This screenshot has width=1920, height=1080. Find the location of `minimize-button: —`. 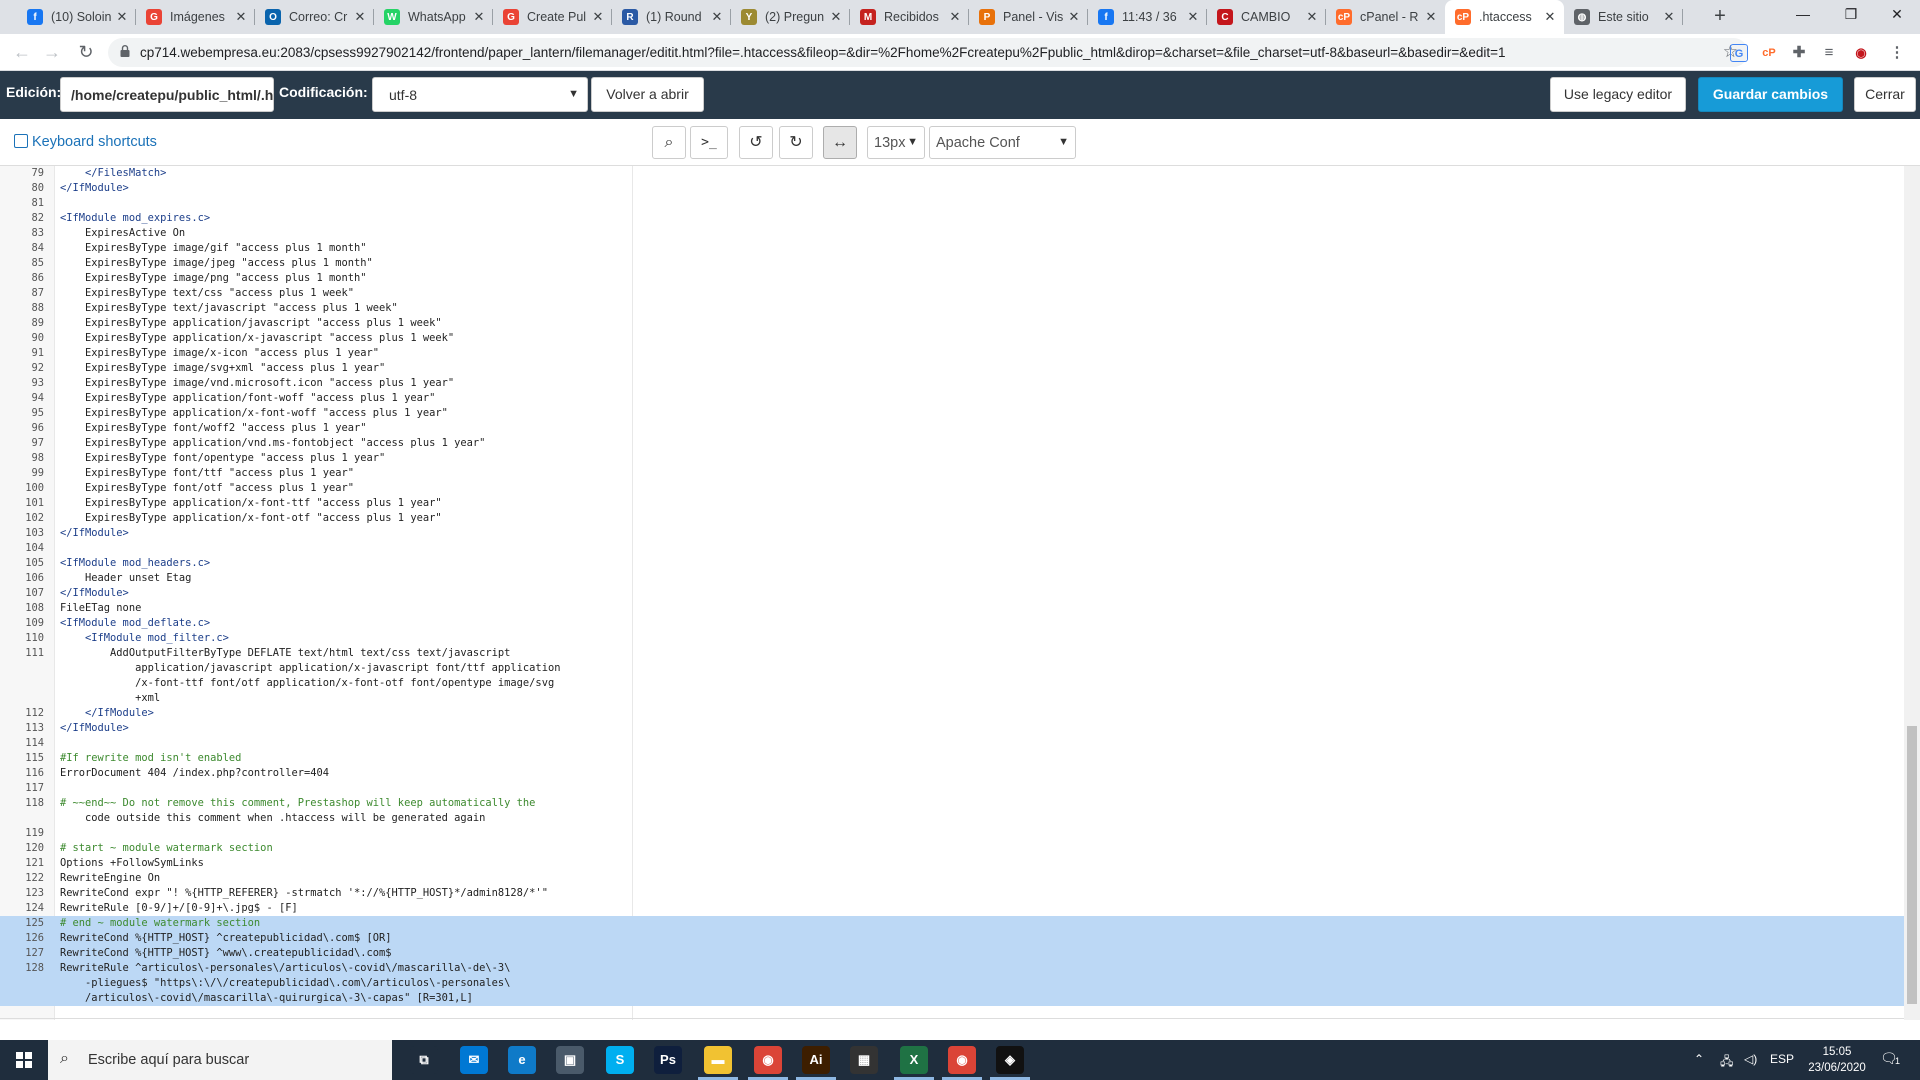

minimize-button: — is located at coordinates (1803, 15).